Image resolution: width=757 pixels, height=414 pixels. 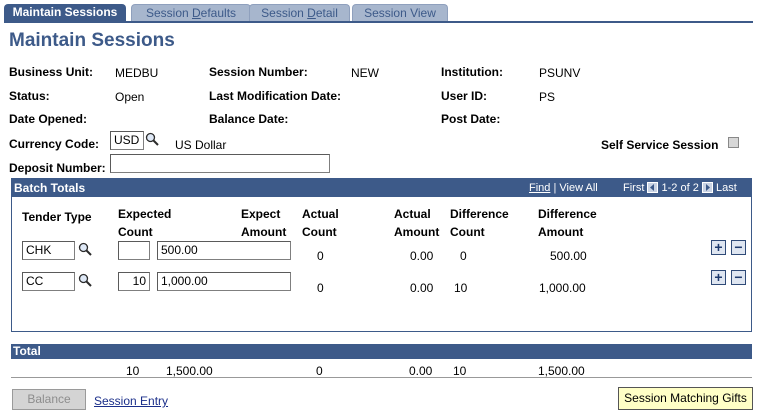 I want to click on tab-session-defaults: Session Defaults, so click(x=191, y=12).